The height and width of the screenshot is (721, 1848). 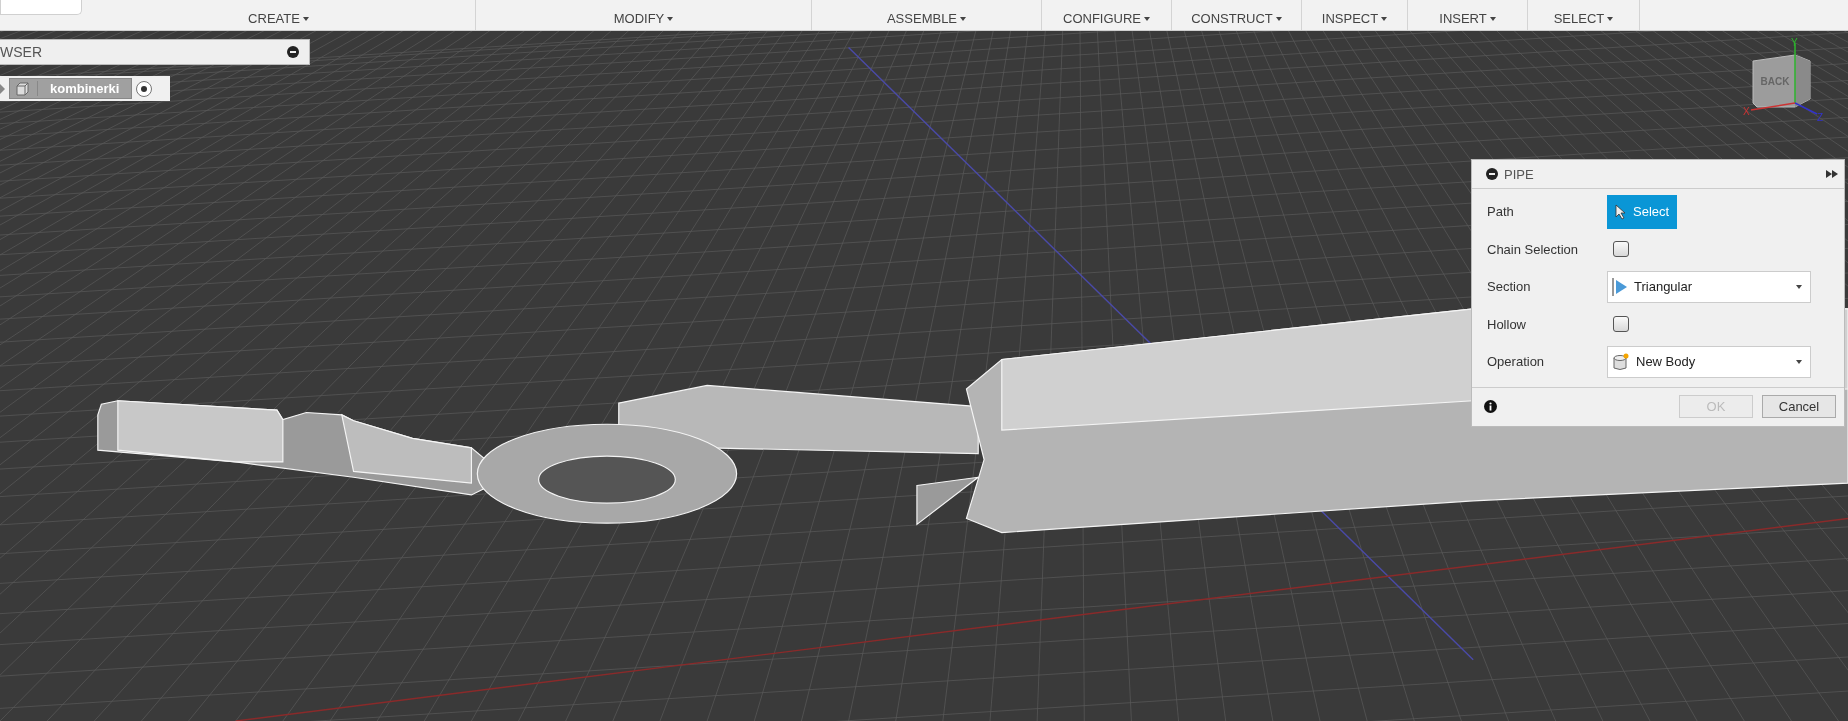 What do you see at coordinates (1533, 249) in the screenshot?
I see `field-label: Chain Selection` at bounding box center [1533, 249].